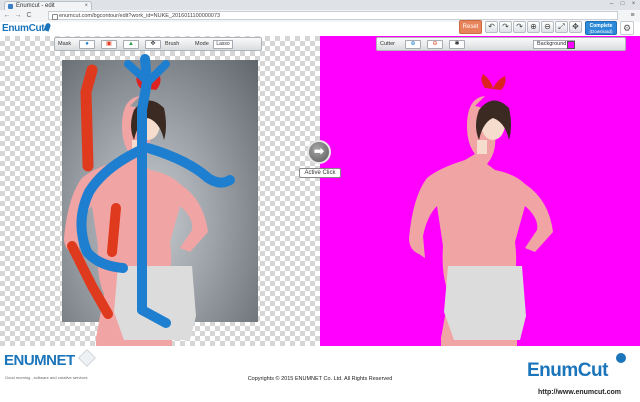 Image resolution: width=640 pixels, height=402 pixels. Describe the element at coordinates (320, 173) in the screenshot. I see `active-click-label: Active Click` at that location.